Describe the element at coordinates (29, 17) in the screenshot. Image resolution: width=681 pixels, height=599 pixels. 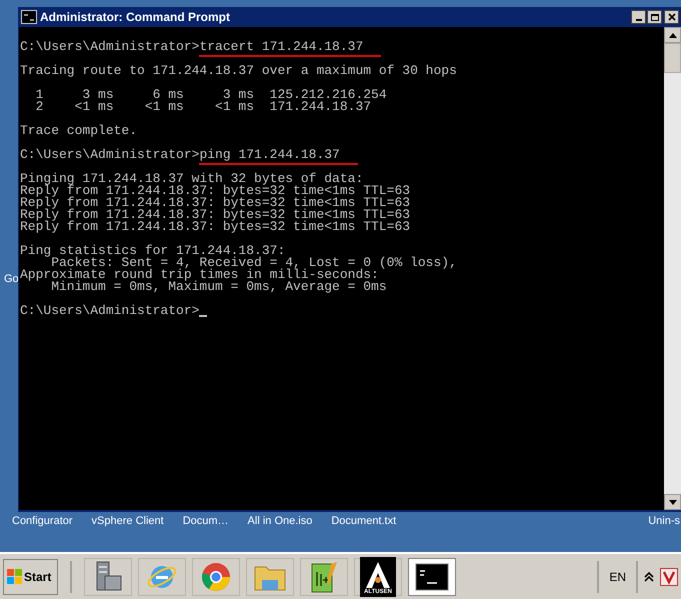
I see `console-app-icon` at that location.